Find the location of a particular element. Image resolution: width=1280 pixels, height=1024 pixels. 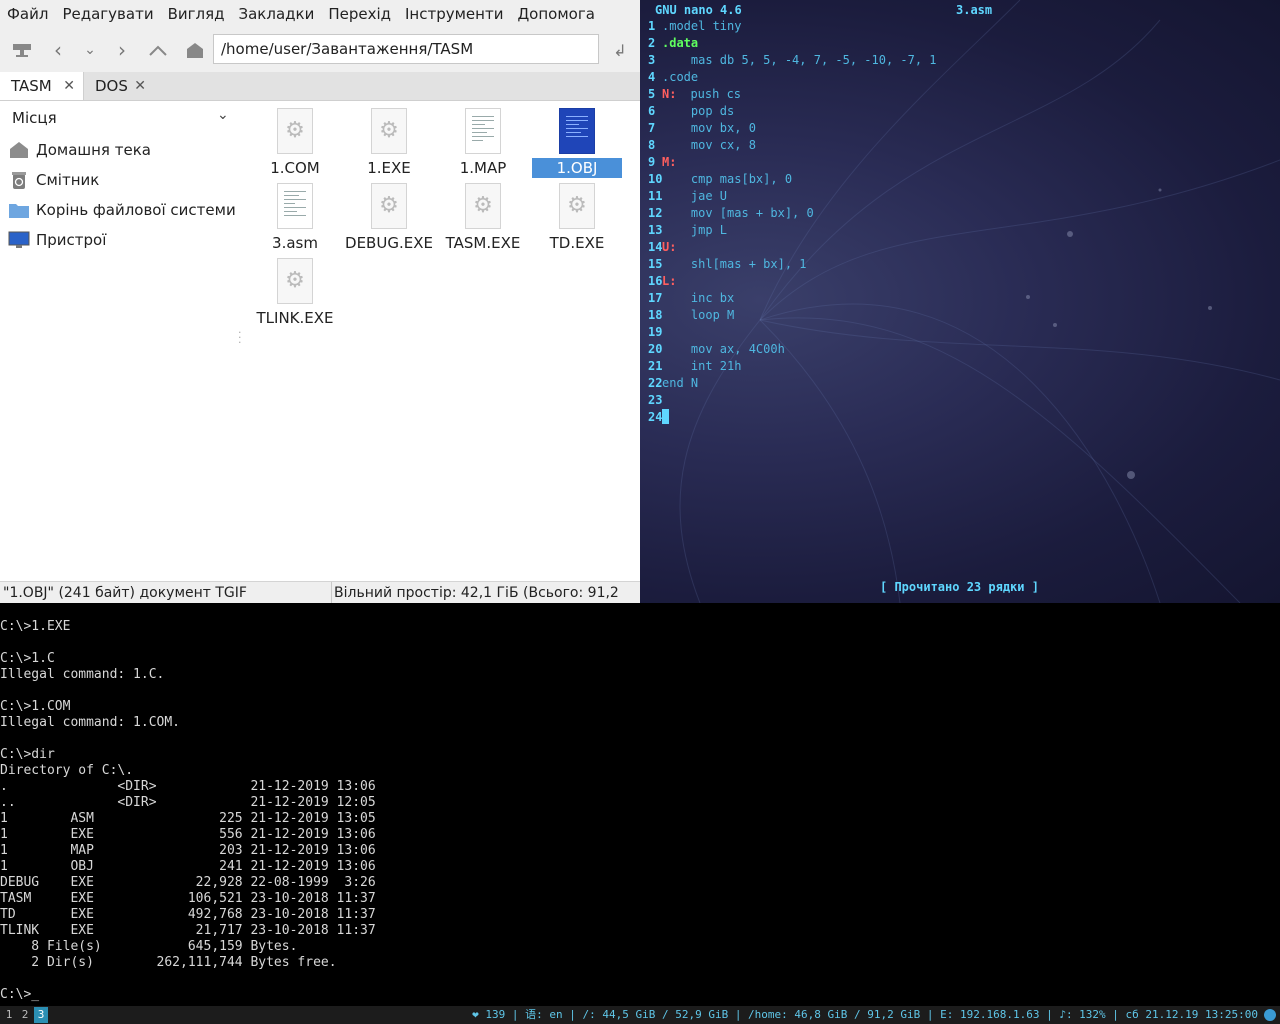

file-item: ⚙ TASM.EXE is located at coordinates (483, 214).